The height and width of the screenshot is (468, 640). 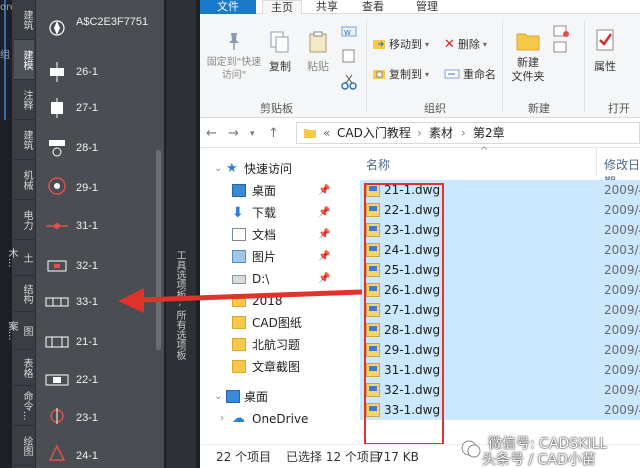 What do you see at coordinates (405, 44) in the screenshot?
I see `move-to-label: 移动到` at bounding box center [405, 44].